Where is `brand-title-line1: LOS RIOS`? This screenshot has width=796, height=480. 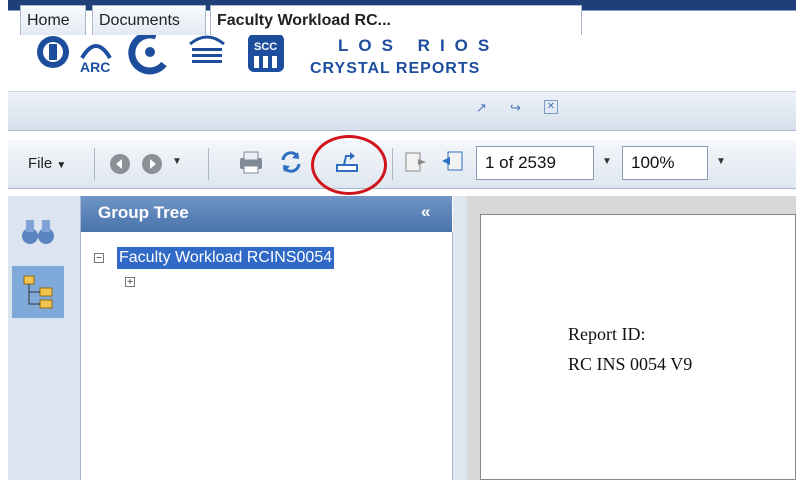
brand-title-line1: LOS RIOS is located at coordinates (419, 45).